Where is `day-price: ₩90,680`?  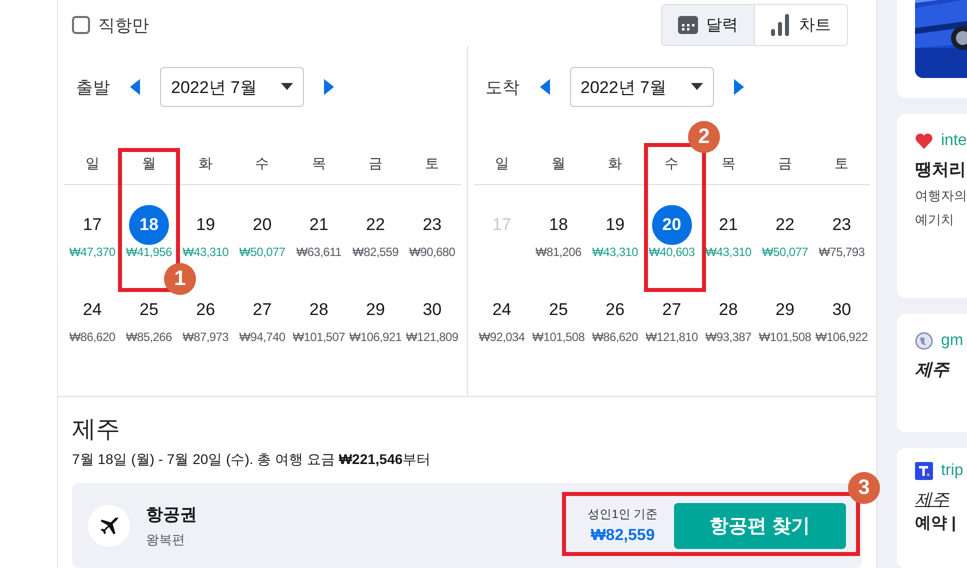 day-price: ₩90,680 is located at coordinates (432, 252).